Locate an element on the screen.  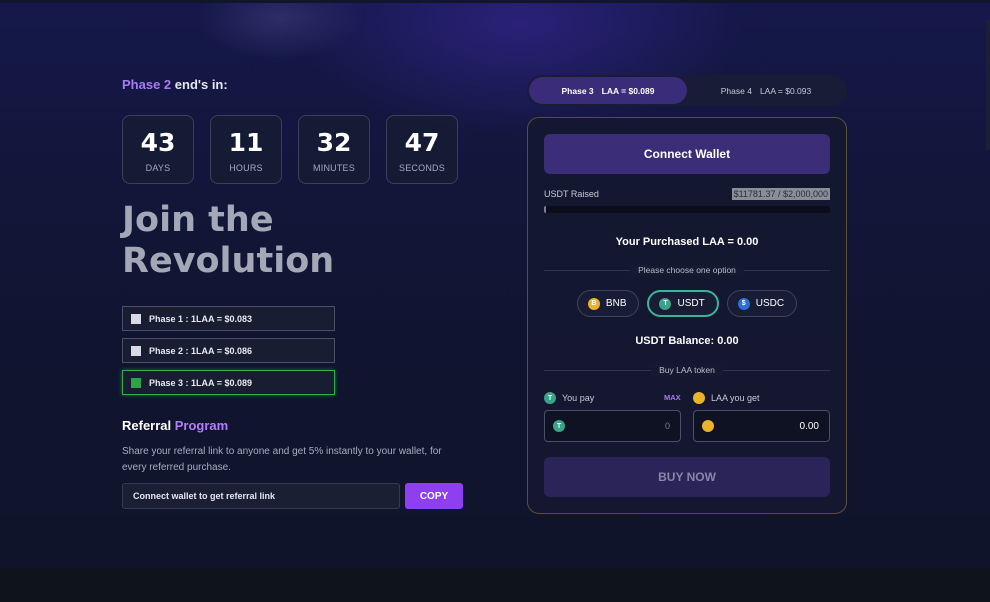
option-usdc: $ USDC is located at coordinates (762, 303).